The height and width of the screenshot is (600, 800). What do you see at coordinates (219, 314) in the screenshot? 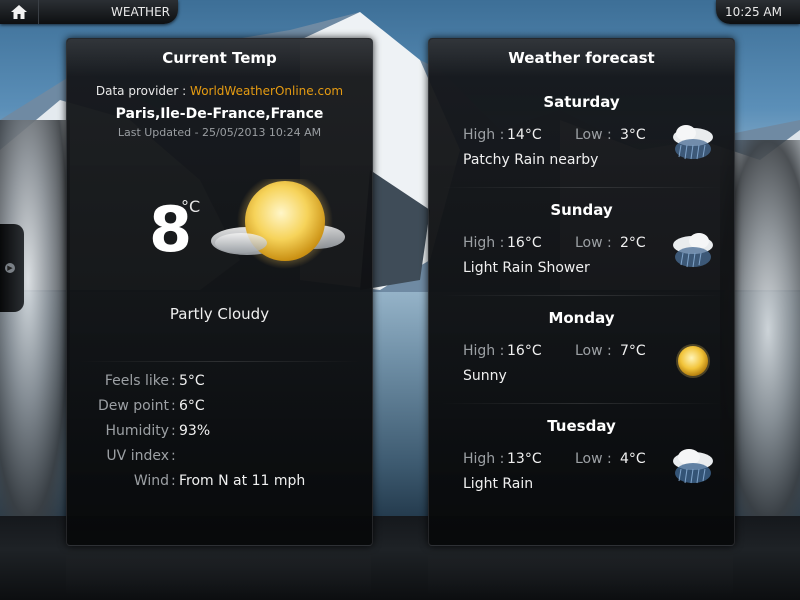
I see `current-condition: Partly Cloudy` at bounding box center [219, 314].